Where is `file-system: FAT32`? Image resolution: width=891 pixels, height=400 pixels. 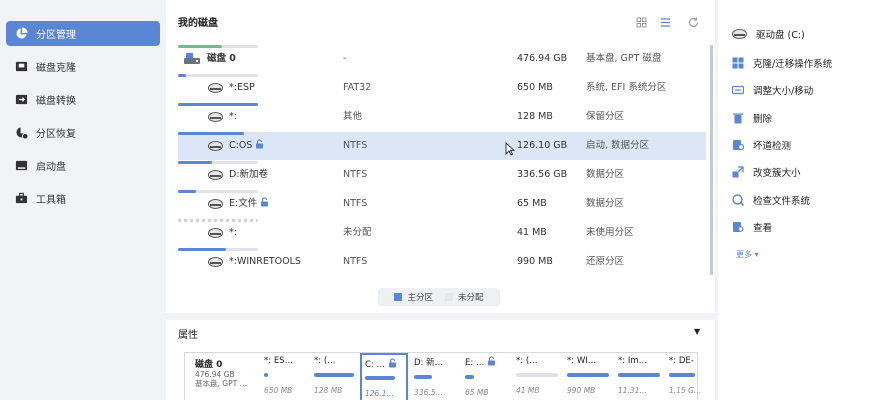 file-system: FAT32 is located at coordinates (357, 87).